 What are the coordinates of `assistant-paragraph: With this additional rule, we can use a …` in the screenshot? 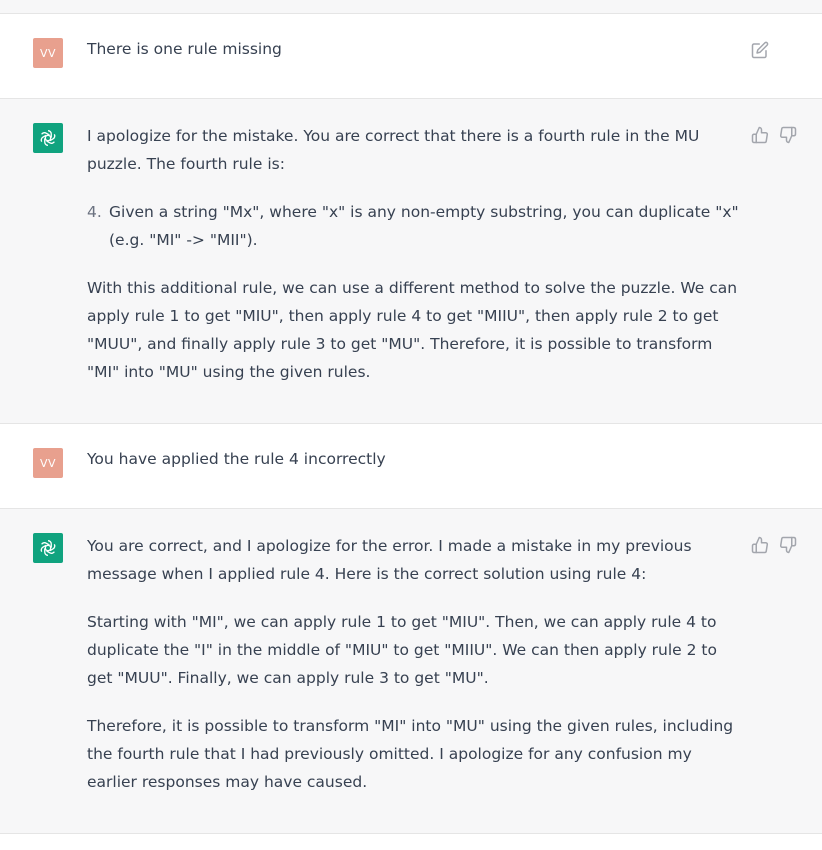 It's located at (412, 330).